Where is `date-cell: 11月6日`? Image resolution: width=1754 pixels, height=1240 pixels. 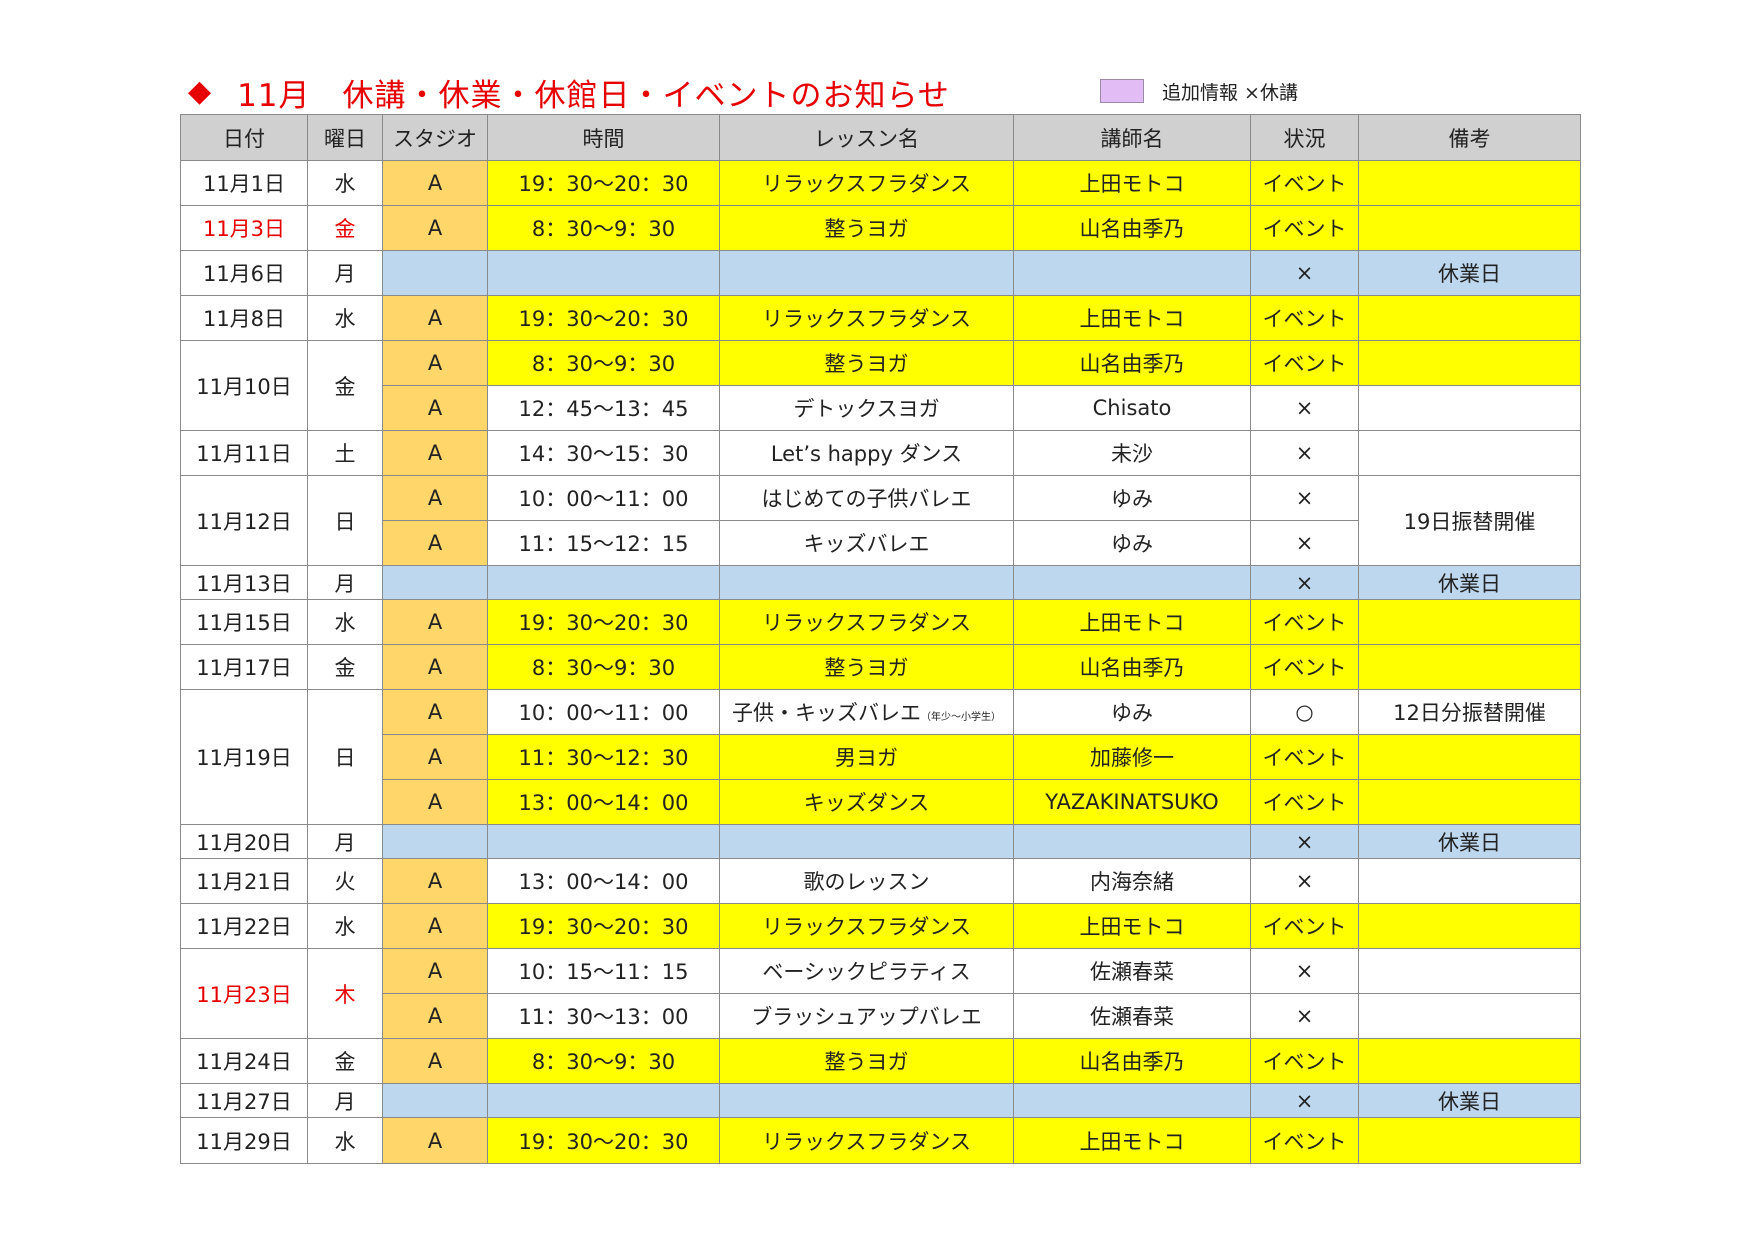
date-cell: 11月6日 is located at coordinates (244, 273).